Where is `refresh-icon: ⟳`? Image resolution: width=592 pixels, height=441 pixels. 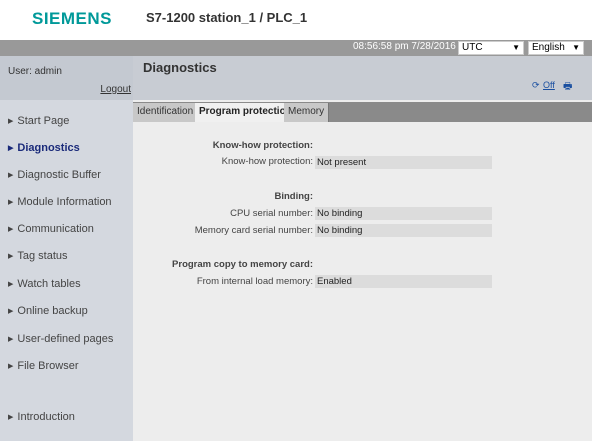
refresh-icon: ⟳ is located at coordinates (536, 85).